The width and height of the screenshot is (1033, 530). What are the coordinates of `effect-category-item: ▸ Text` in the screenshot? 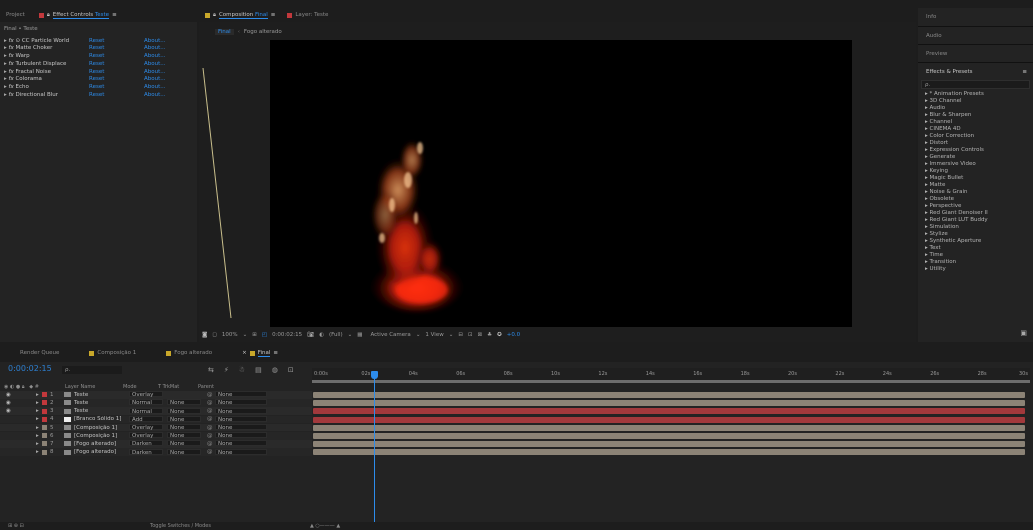 It's located at (975, 248).